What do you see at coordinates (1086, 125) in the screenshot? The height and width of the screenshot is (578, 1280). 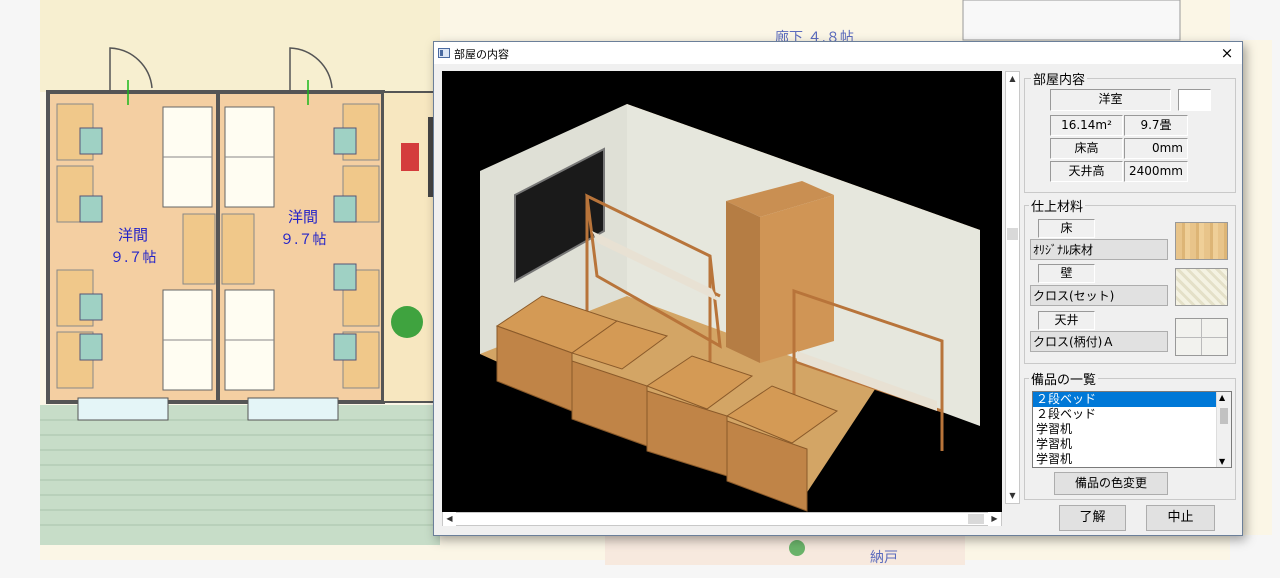 I see `area-m2-value: 16.14m²` at bounding box center [1086, 125].